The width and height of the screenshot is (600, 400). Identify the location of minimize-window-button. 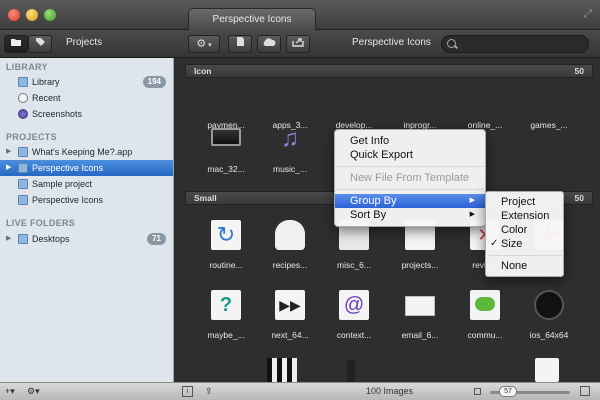
(32, 15).